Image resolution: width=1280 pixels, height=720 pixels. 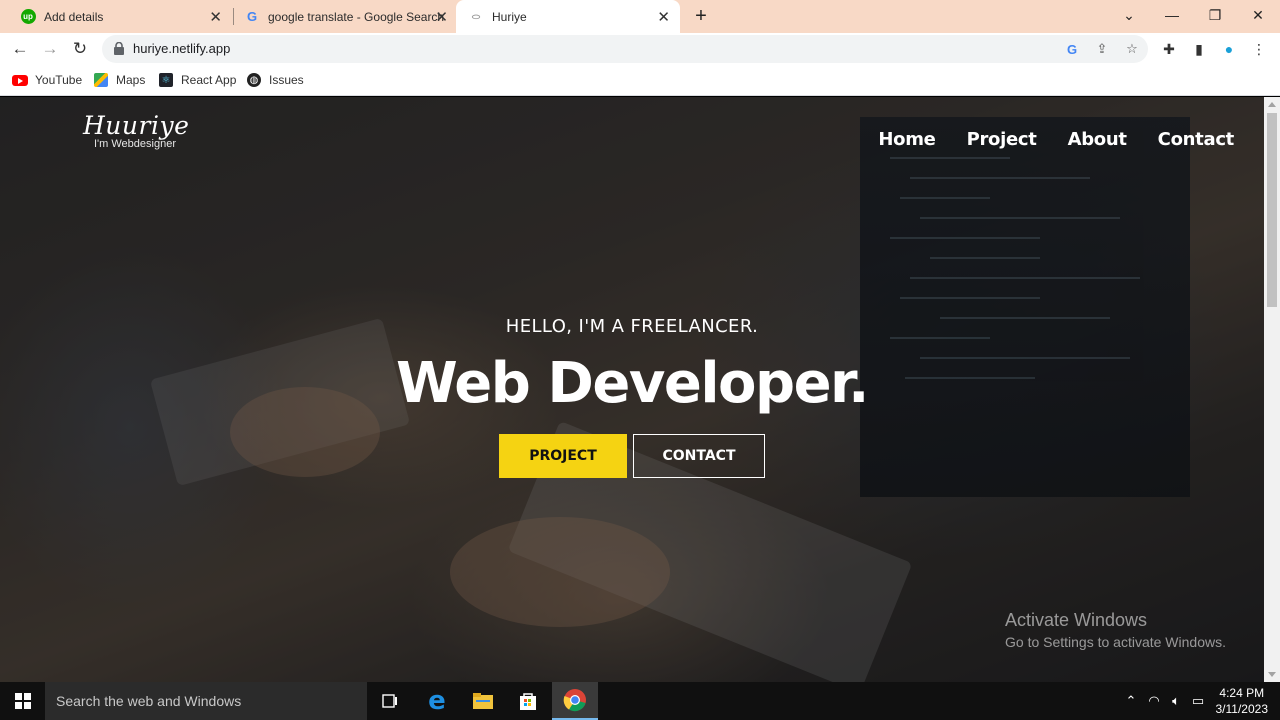 I want to click on bookmark-issues: ◍ Issues, so click(x=275, y=80).